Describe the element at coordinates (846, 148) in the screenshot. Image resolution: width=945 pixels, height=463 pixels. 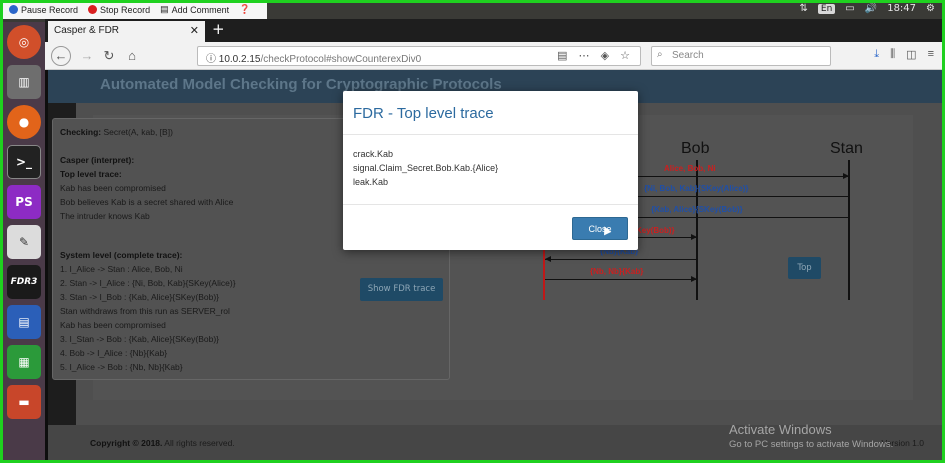
I see `actor-stan: Stan` at that location.